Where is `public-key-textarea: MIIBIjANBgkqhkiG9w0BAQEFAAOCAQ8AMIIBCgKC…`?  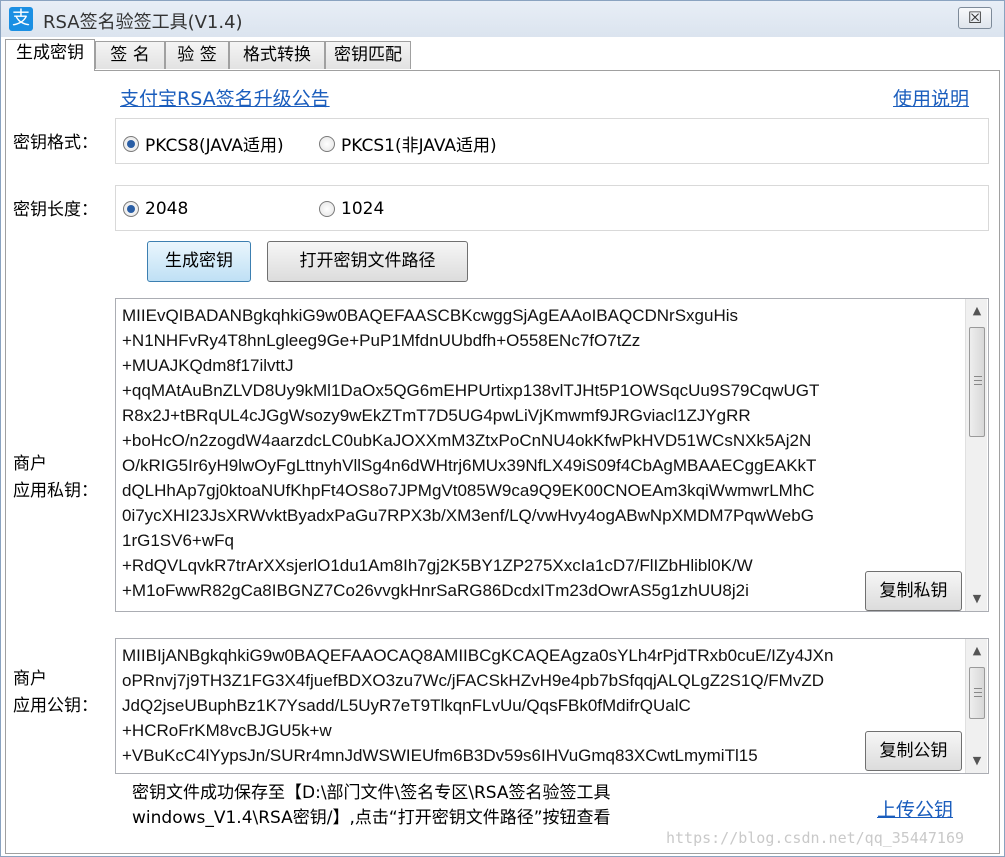 public-key-textarea: MIIBIjANBgkqhkiG9w0BAQEFAAOCAQ8AMIIBCgKC… is located at coordinates (552, 706).